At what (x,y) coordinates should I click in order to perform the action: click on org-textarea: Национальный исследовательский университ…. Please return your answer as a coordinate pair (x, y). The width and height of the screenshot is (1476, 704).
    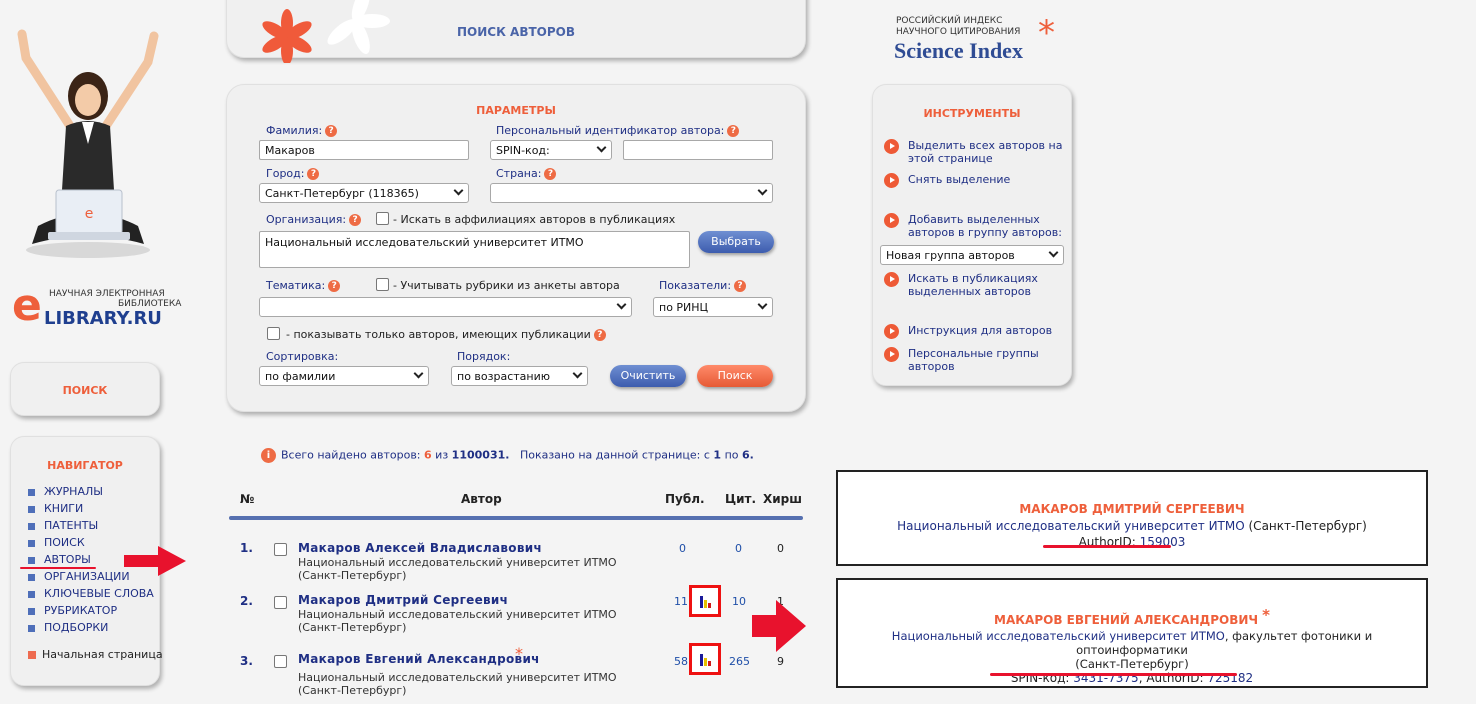
    Looking at the image, I should click on (474, 249).